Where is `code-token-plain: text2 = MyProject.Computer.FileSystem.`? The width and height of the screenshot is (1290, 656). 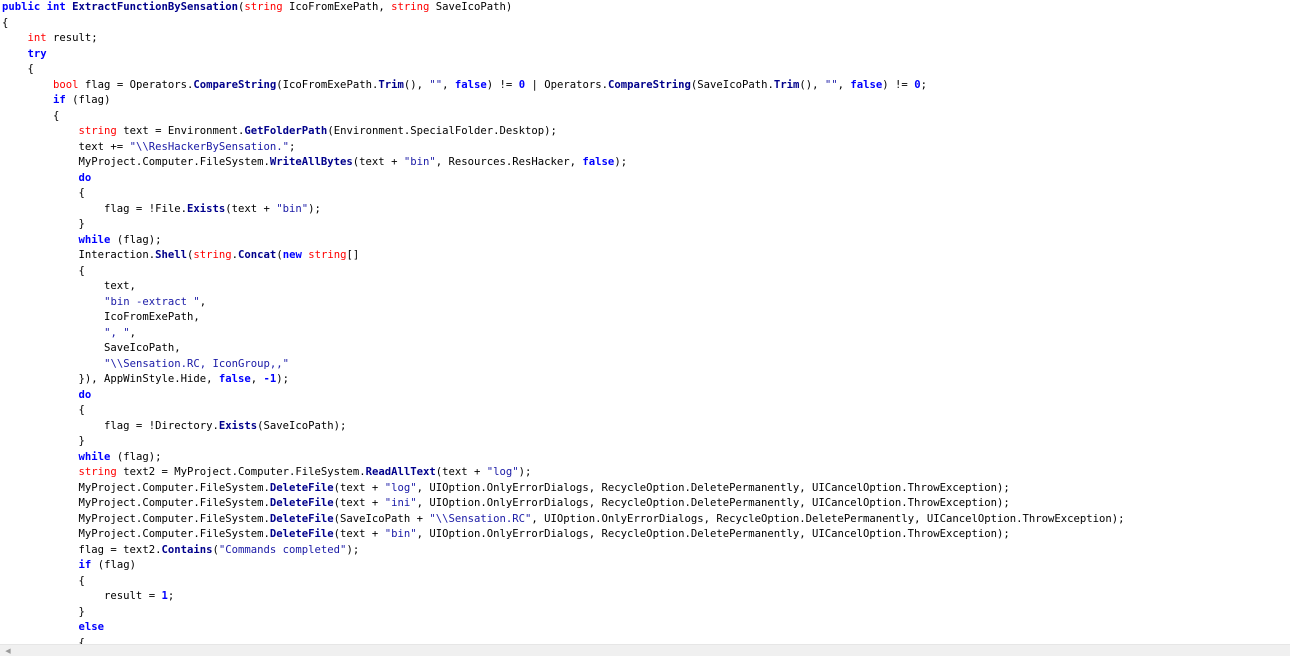
code-token-plain: text2 = MyProject.Computer.FileSystem. is located at coordinates (241, 472).